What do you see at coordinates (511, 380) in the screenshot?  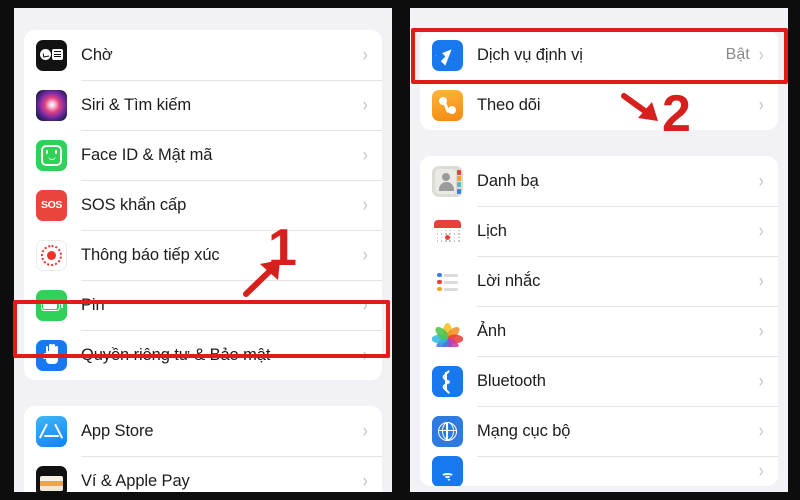 I see `settings-row-label: Bluetooth` at bounding box center [511, 380].